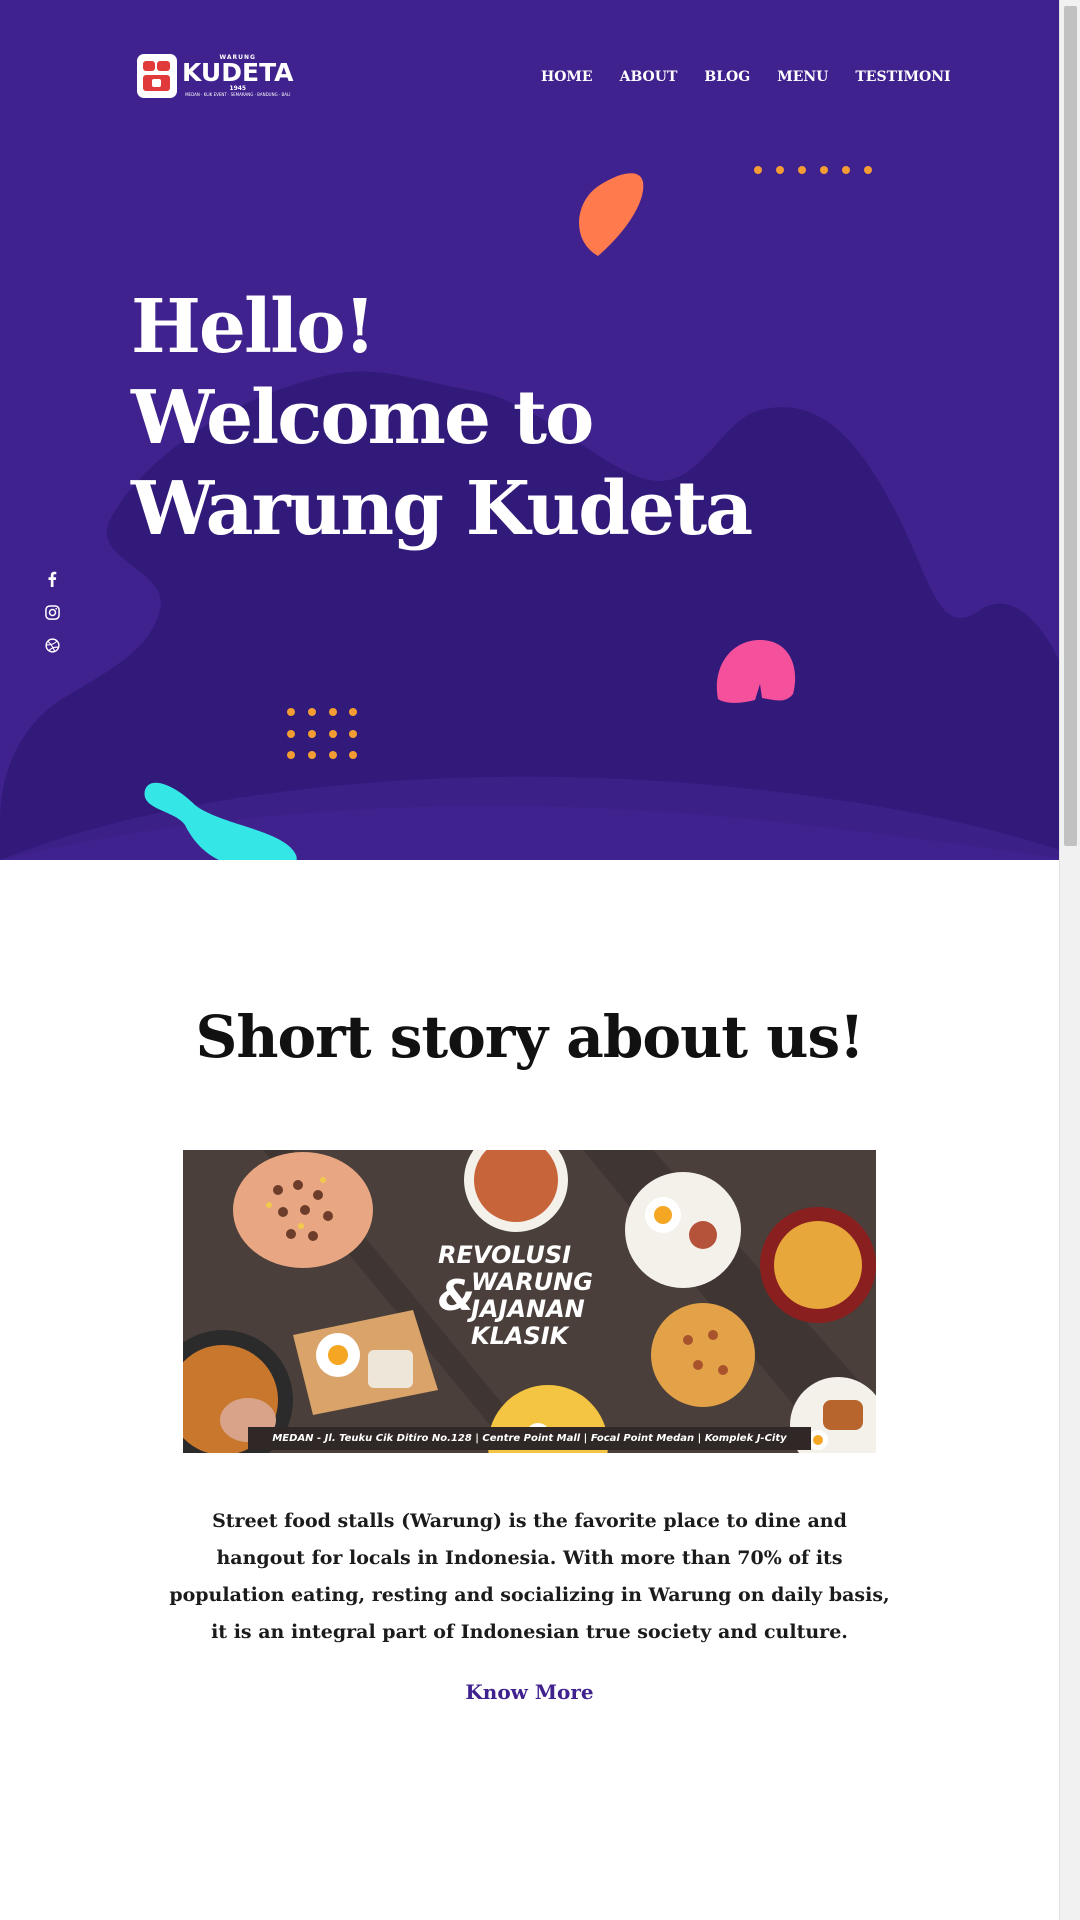 Image resolution: width=1080 pixels, height=1920 pixels. What do you see at coordinates (1069, 960) in the screenshot?
I see `page-scrollbar` at bounding box center [1069, 960].